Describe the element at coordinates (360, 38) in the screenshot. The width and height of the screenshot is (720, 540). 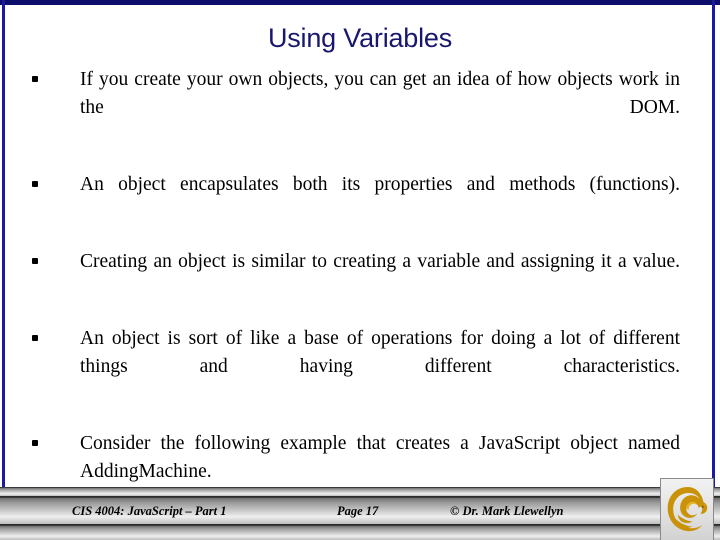
I see `slide-title: Using Variables` at that location.